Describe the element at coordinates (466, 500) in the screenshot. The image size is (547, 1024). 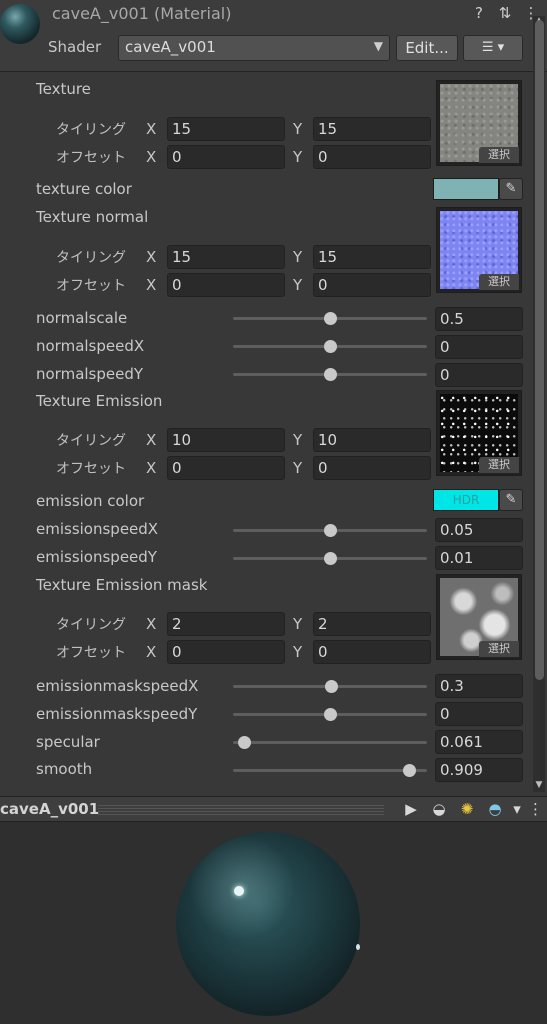
I see `emission-color-swatch: HDR` at that location.